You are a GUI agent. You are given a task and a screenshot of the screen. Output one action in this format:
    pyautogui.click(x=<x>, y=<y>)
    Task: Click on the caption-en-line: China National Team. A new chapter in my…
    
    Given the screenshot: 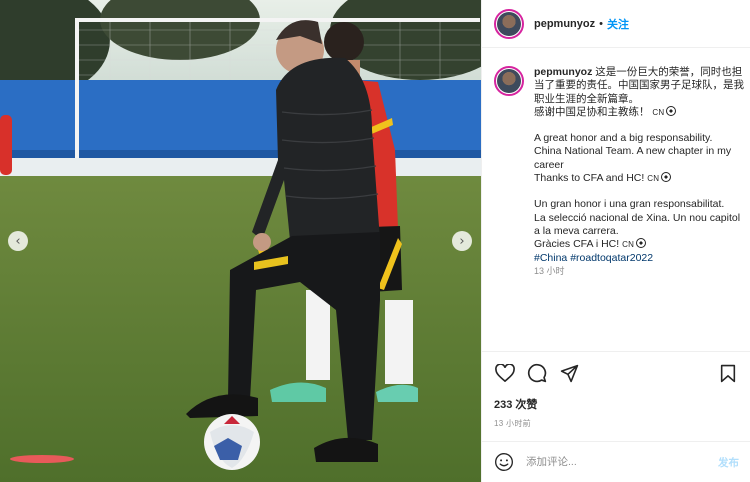 What is the action you would take?
    pyautogui.click(x=633, y=158)
    